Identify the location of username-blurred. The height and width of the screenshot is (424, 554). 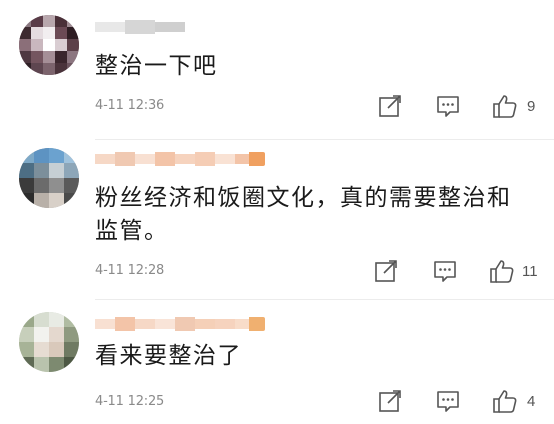
(180, 324).